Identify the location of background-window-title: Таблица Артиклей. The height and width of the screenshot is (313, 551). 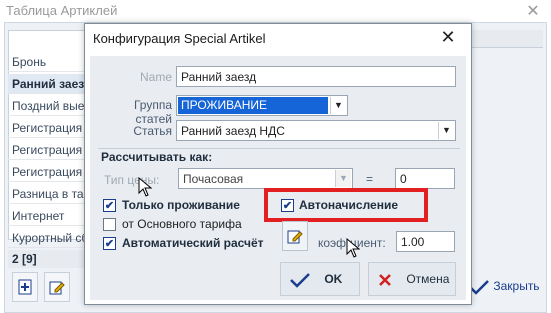
(275, 11).